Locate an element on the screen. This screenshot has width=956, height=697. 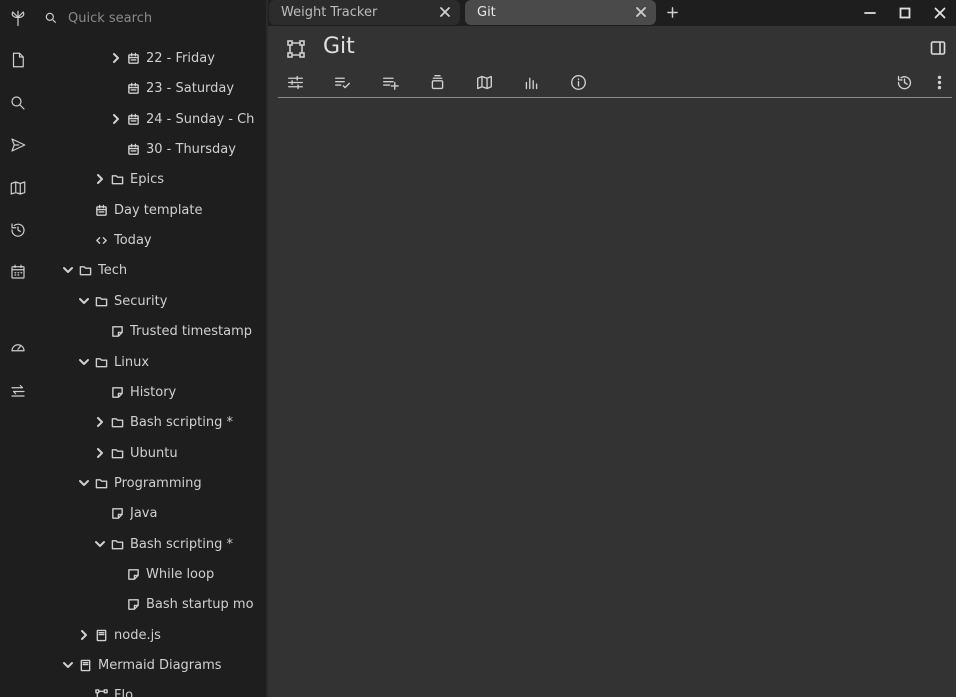
code-icon is located at coordinates (101, 240).